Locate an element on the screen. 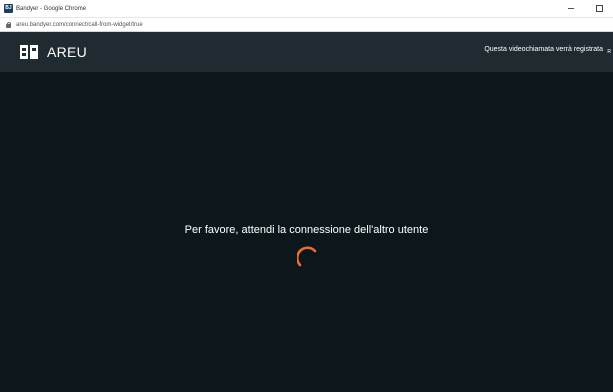  favicon-text: BJ is located at coordinates (8, 8).